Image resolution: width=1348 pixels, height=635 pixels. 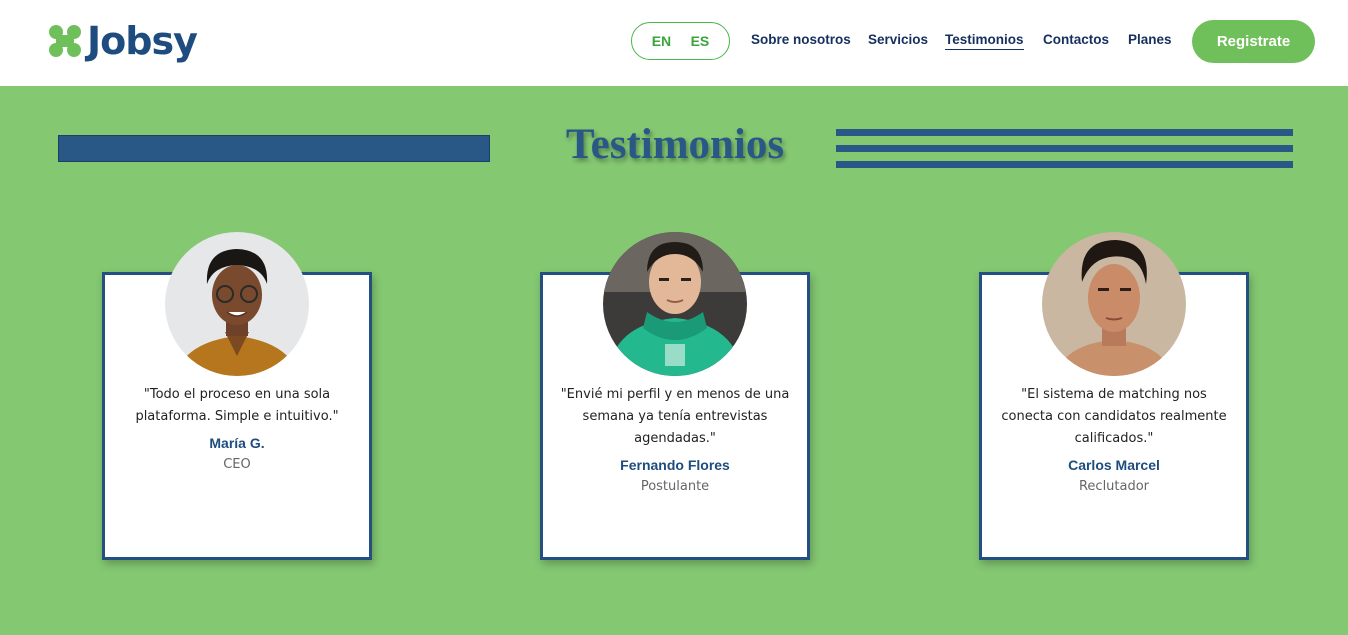 What do you see at coordinates (274, 148) in the screenshot?
I see `title-decoration-left` at bounding box center [274, 148].